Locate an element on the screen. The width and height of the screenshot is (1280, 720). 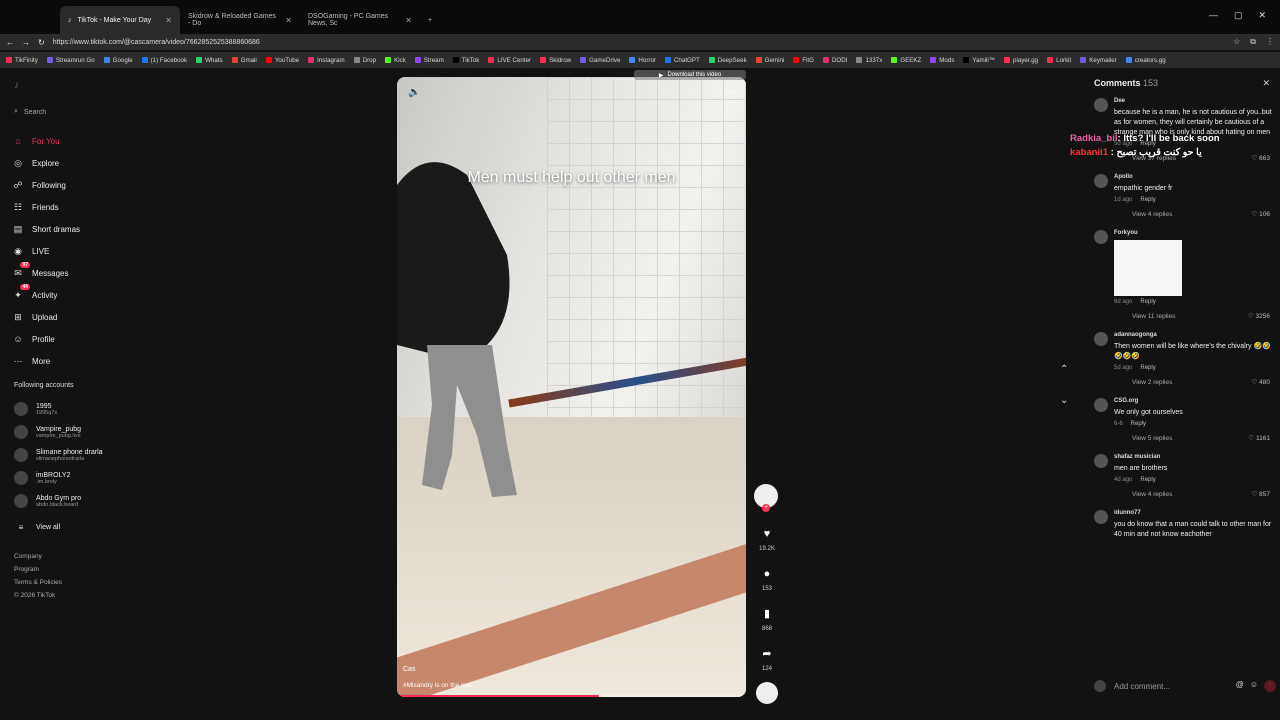
tiktok-logo-icon: ♪ is located at coordinates (16, 85).